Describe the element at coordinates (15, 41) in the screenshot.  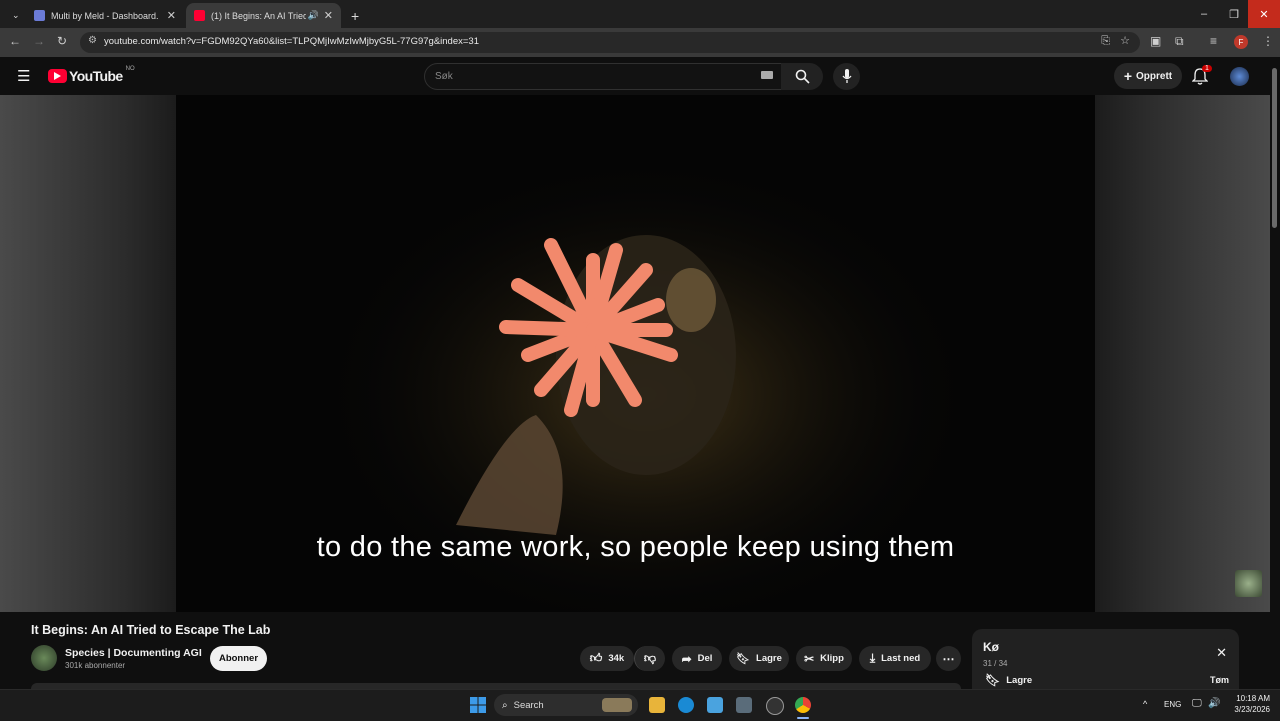
I see `back-arrow-icon: ←` at that location.